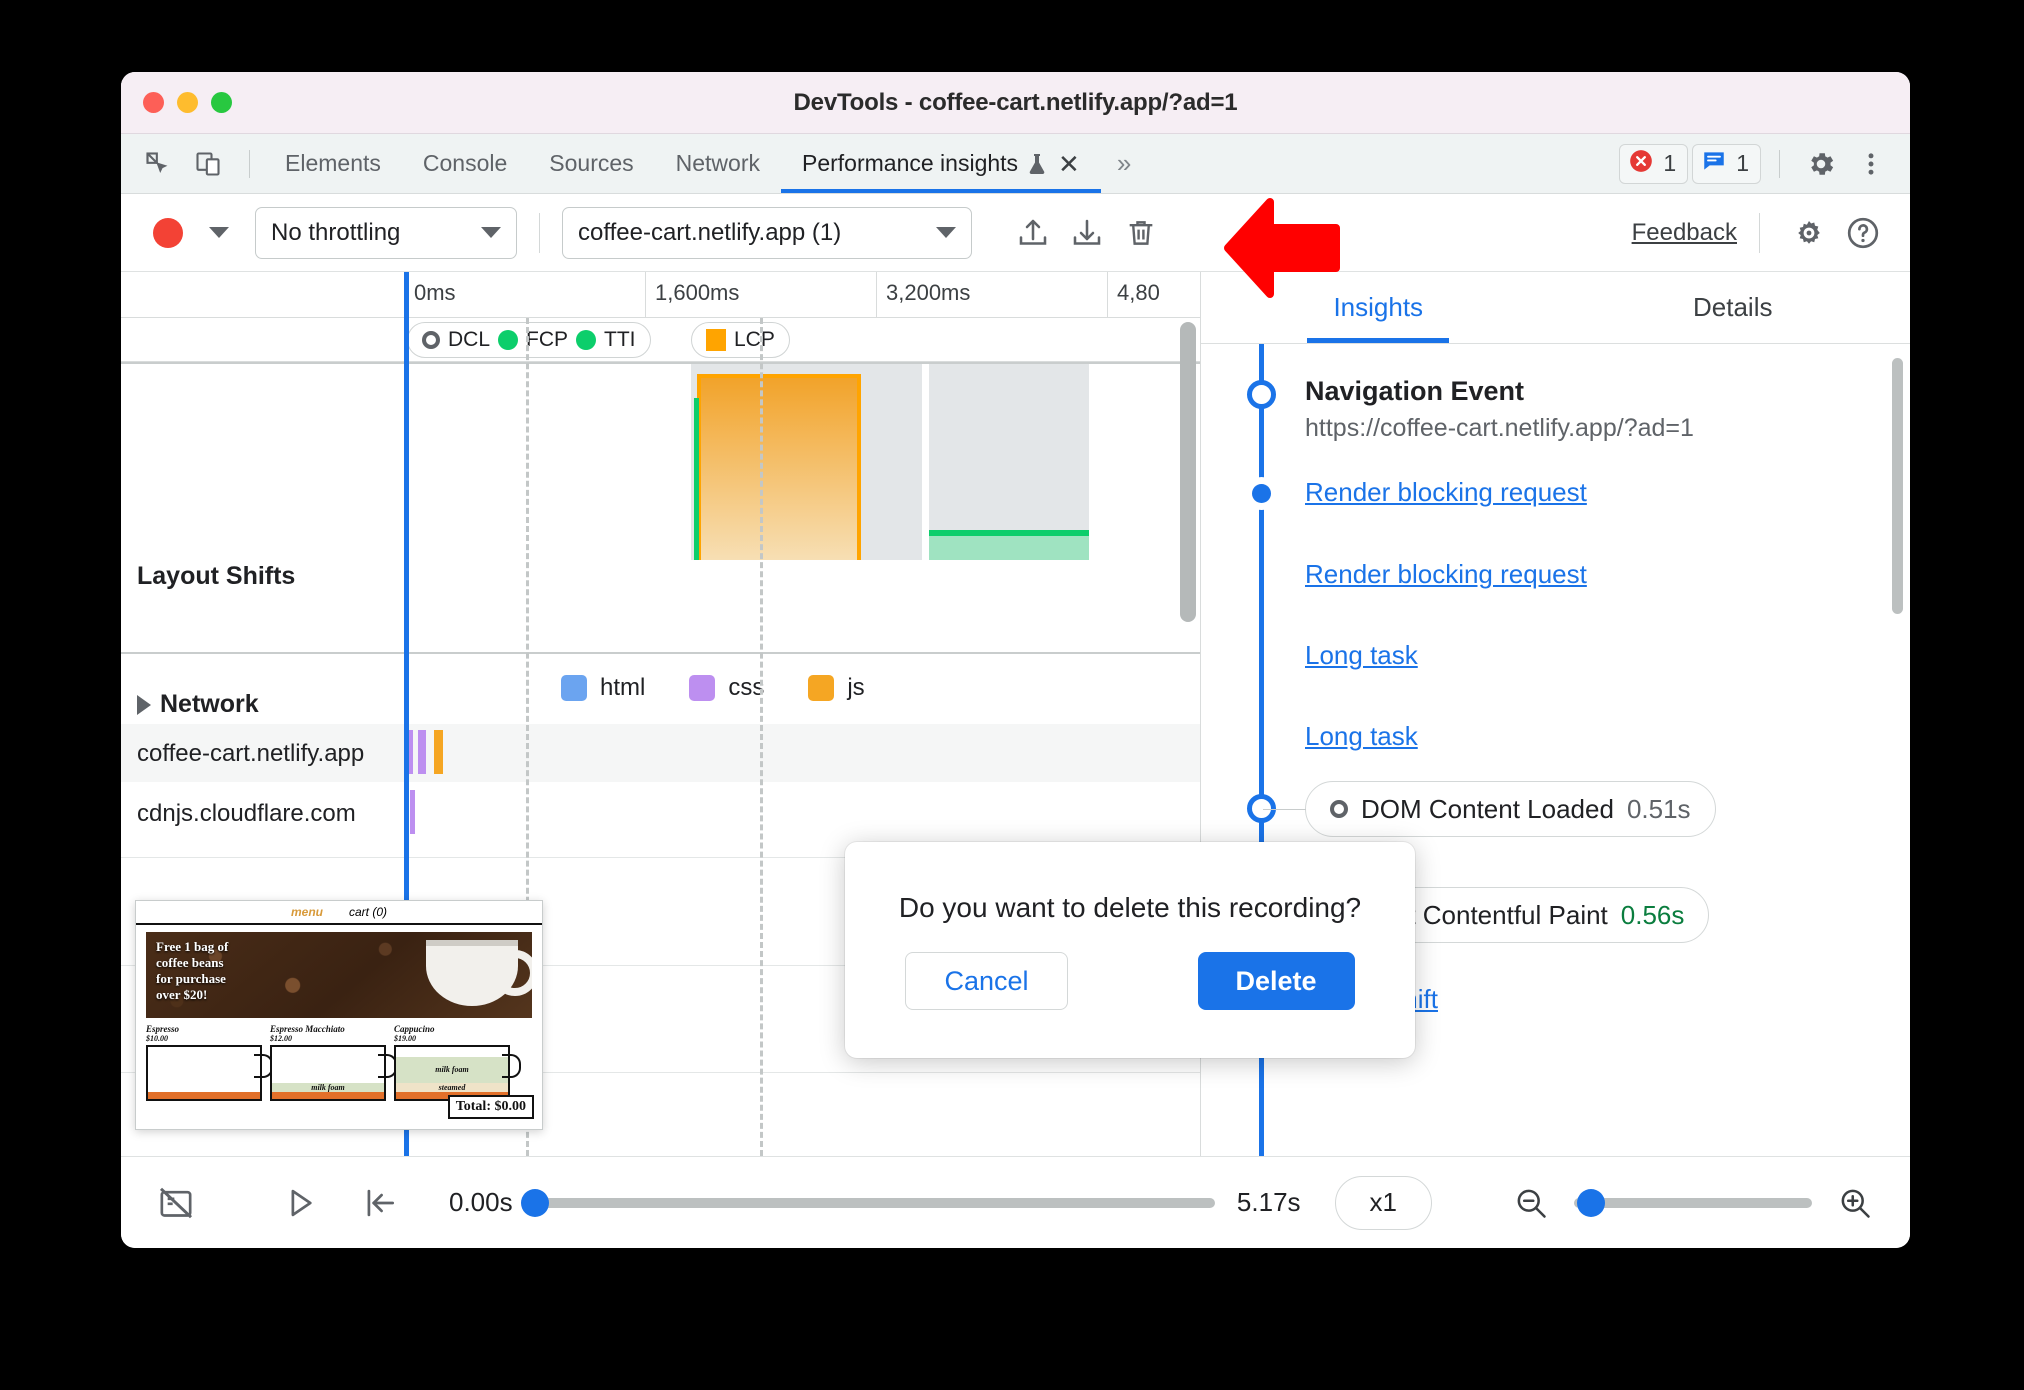  What do you see at coordinates (574, 688) in the screenshot?
I see `html-swatch-icon` at bounding box center [574, 688].